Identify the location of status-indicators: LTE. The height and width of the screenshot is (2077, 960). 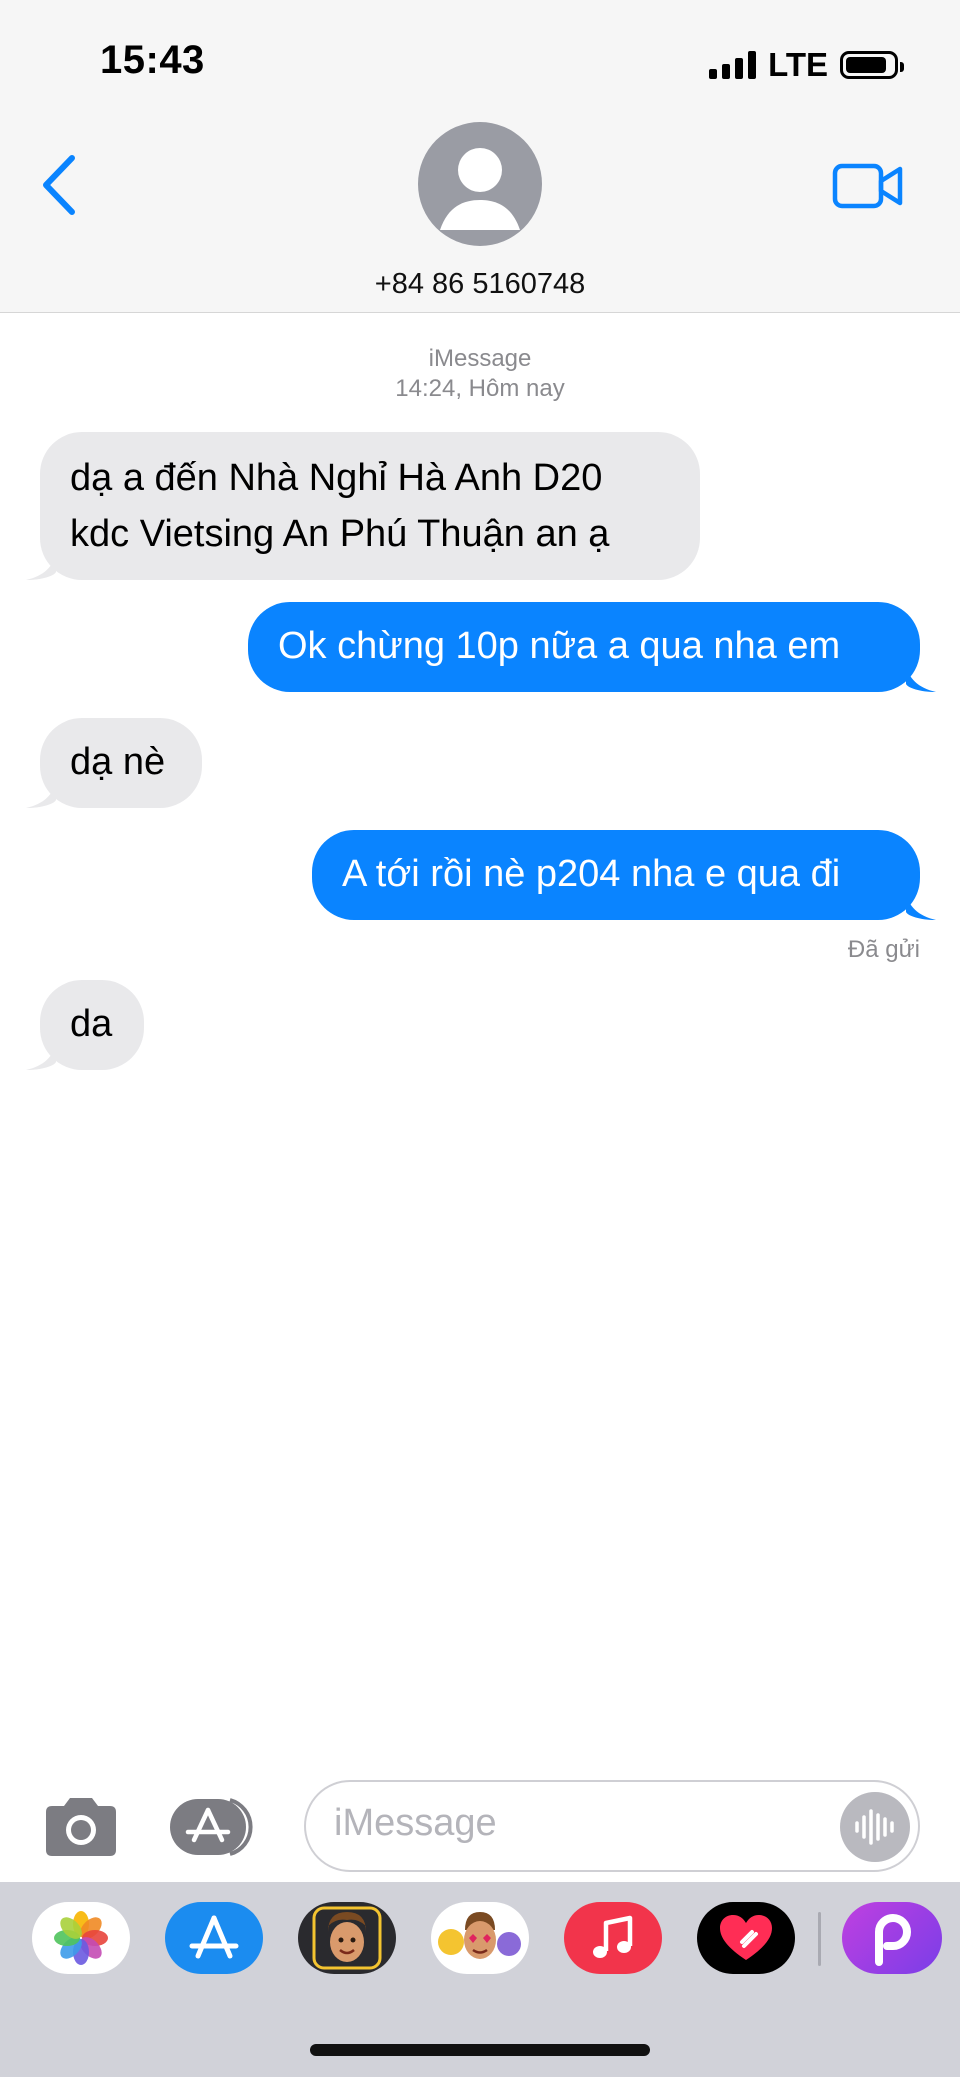
(806, 65).